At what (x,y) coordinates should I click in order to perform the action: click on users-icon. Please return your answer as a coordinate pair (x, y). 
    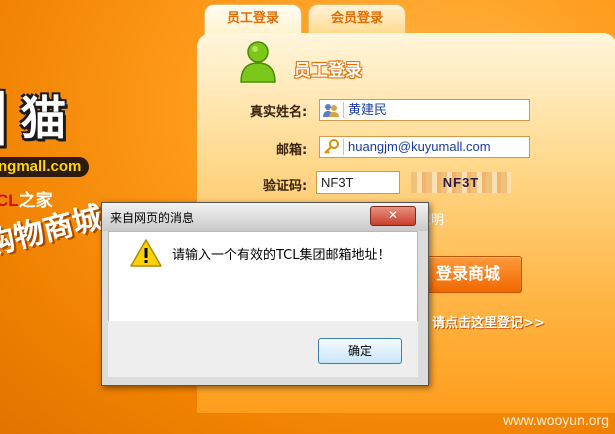
    Looking at the image, I should click on (331, 110).